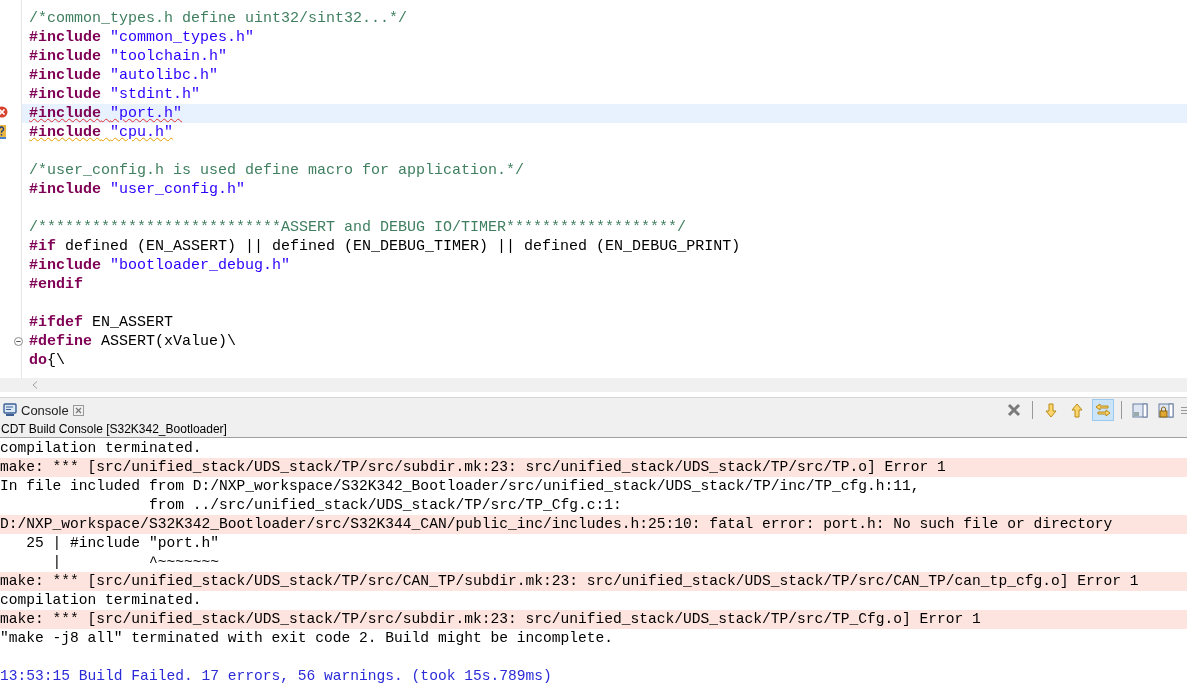 The height and width of the screenshot is (686, 1187). Describe the element at coordinates (358, 227) in the screenshot. I see `code-line: /***************************ASSERT and DEBUG IO/TIMER*******************/` at that location.